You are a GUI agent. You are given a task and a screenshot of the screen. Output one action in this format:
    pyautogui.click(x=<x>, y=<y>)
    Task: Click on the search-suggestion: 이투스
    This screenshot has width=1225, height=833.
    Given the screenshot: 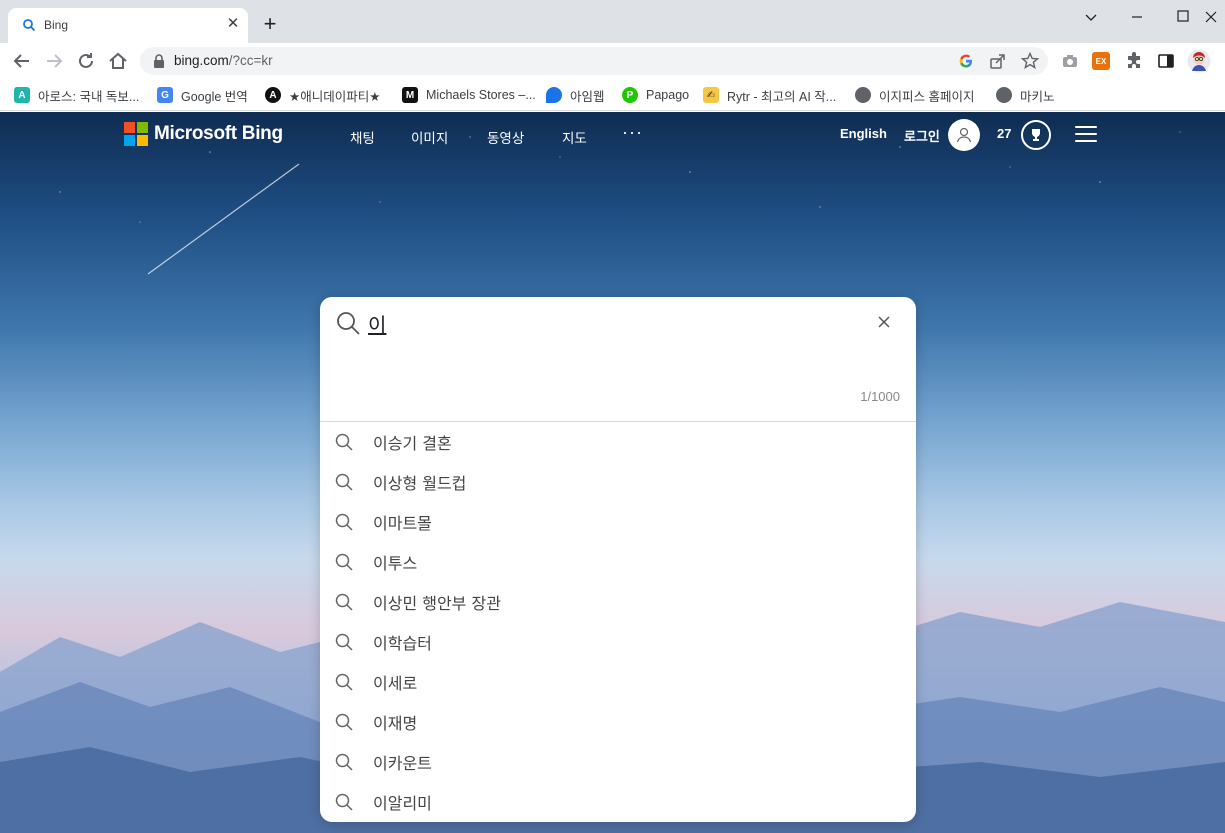 What is the action you would take?
    pyautogui.click(x=618, y=562)
    